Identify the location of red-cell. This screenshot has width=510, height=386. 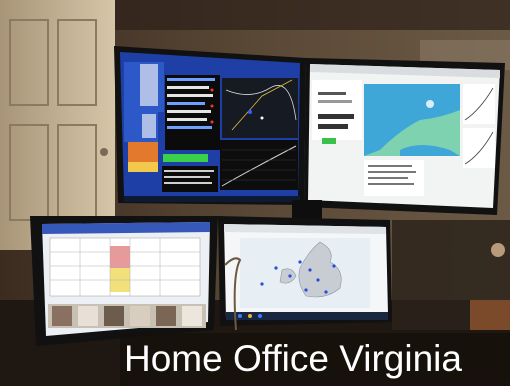
(120, 257).